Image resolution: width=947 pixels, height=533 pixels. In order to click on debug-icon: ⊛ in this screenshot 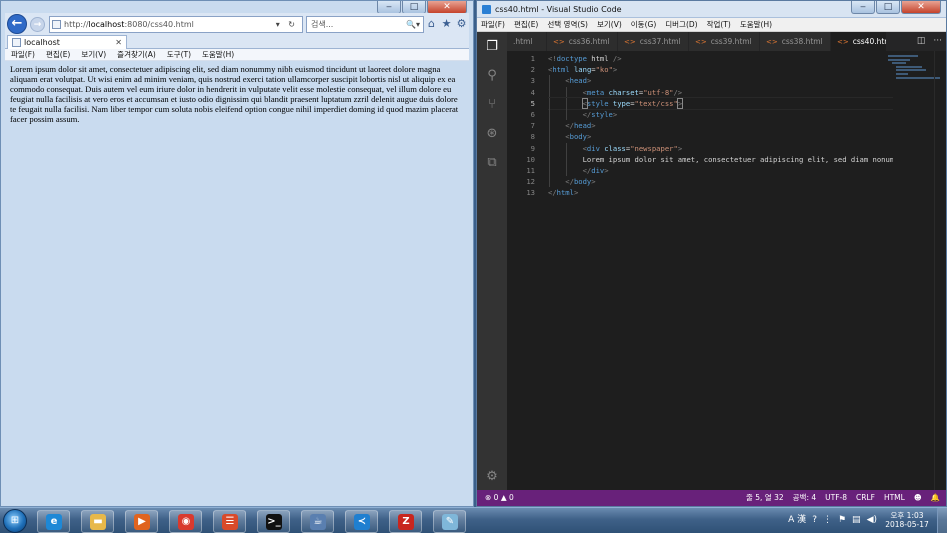, I will do `click(492, 134)`.